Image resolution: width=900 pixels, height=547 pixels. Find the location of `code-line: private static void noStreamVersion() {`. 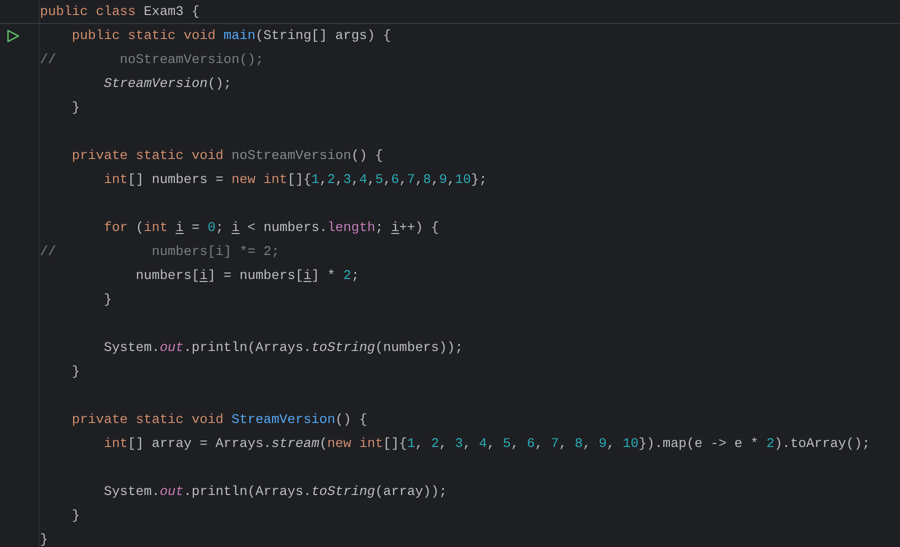

code-line: private static void noStreamVersion() { is located at coordinates (227, 156).